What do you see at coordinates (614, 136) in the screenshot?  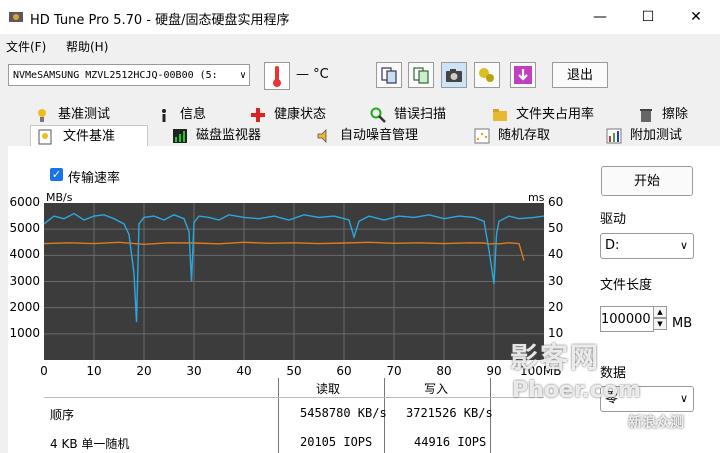 I see `extra-tests-icon` at bounding box center [614, 136].